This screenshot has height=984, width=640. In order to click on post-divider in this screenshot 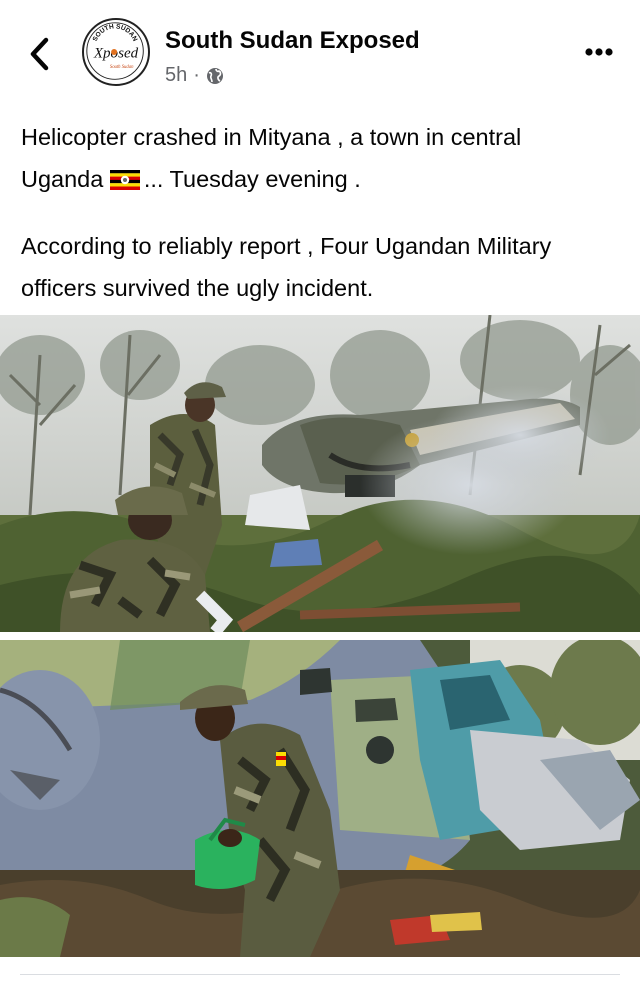, I will do `click(320, 974)`.